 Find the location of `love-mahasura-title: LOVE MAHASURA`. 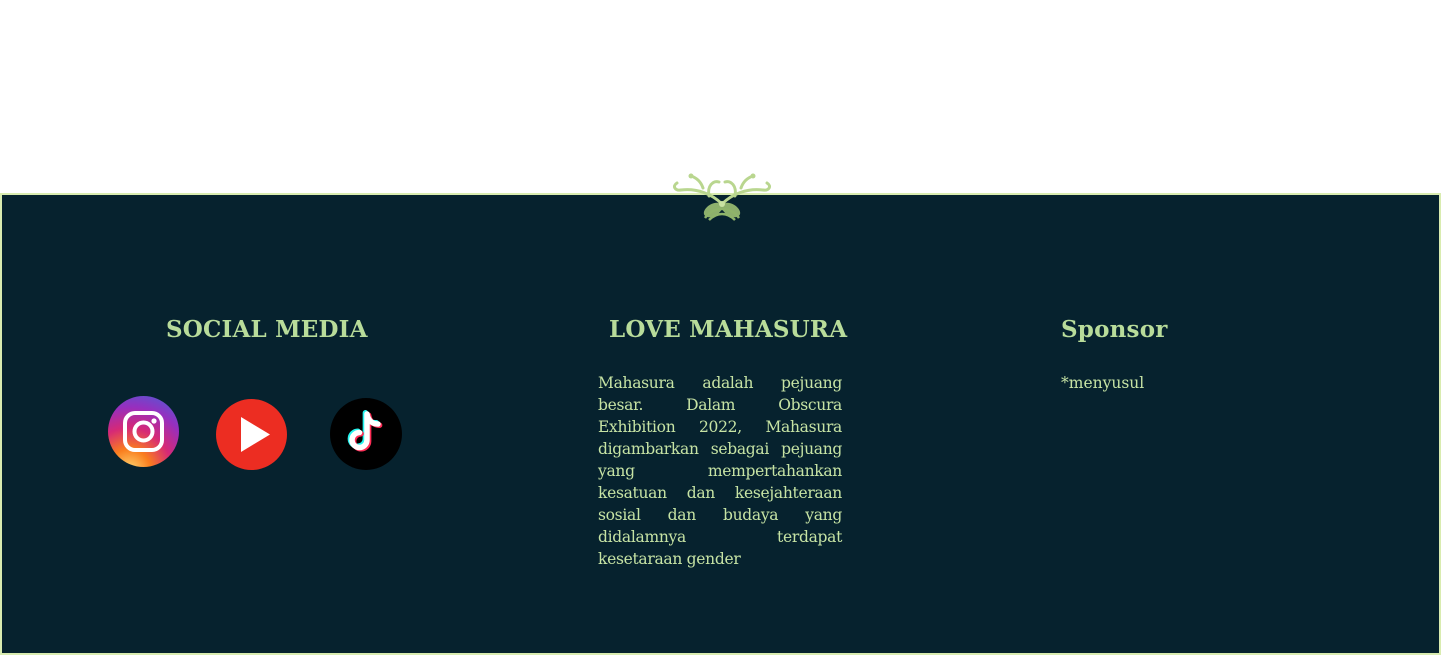

love-mahasura-title: LOVE MAHASURA is located at coordinates (728, 329).